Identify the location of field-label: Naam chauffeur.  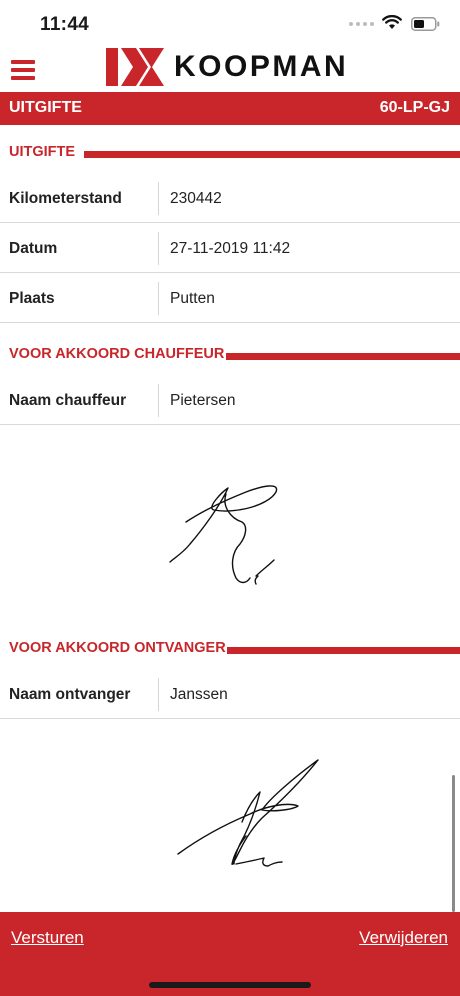
(68, 400).